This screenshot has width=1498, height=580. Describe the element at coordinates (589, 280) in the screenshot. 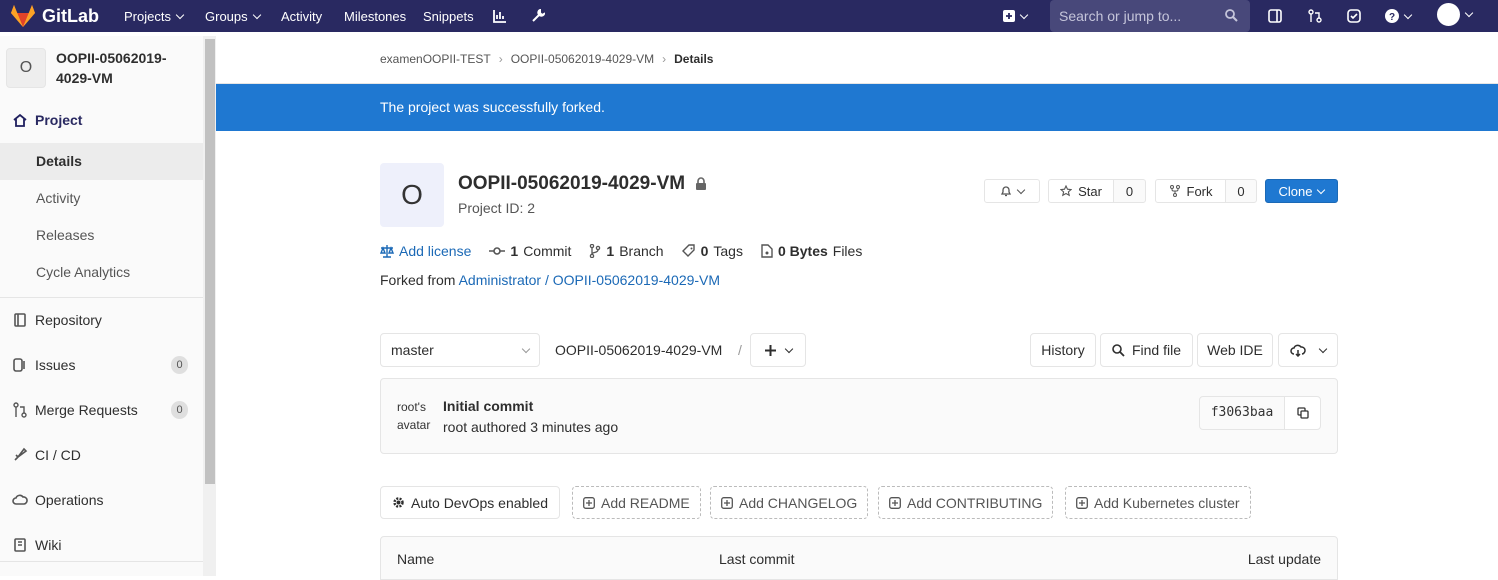

I see `forked-from-link: Administrator / OOPII-05062019-4029-VM` at that location.